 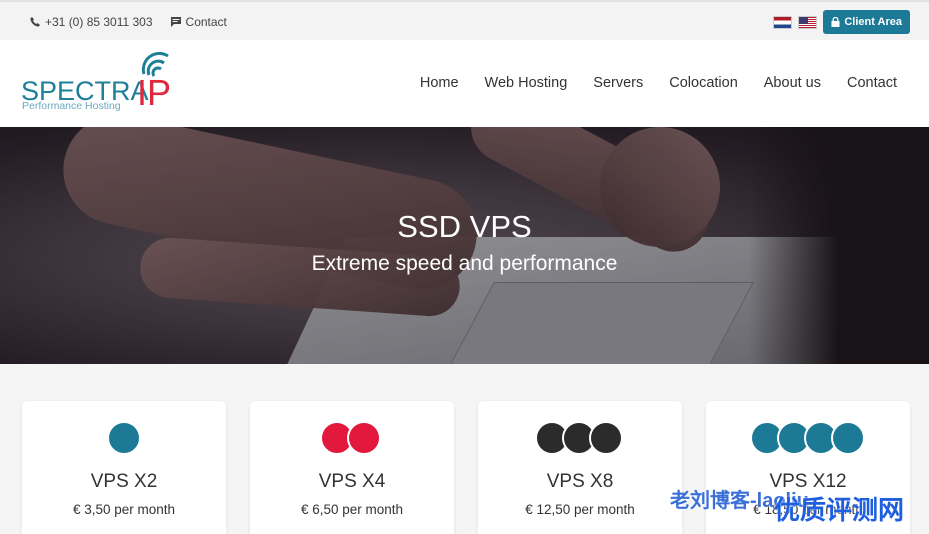 I want to click on phone-icon, so click(x=35, y=22).